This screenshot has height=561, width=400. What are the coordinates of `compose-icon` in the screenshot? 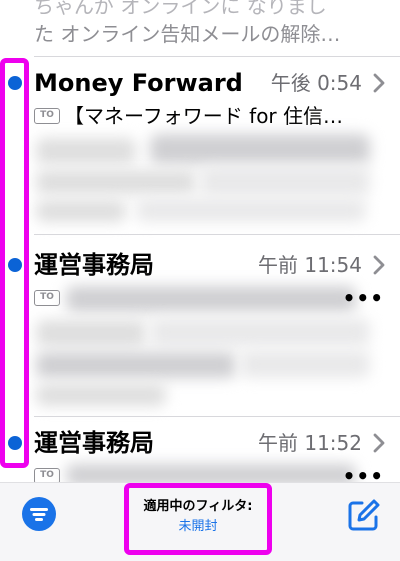 It's located at (364, 515).